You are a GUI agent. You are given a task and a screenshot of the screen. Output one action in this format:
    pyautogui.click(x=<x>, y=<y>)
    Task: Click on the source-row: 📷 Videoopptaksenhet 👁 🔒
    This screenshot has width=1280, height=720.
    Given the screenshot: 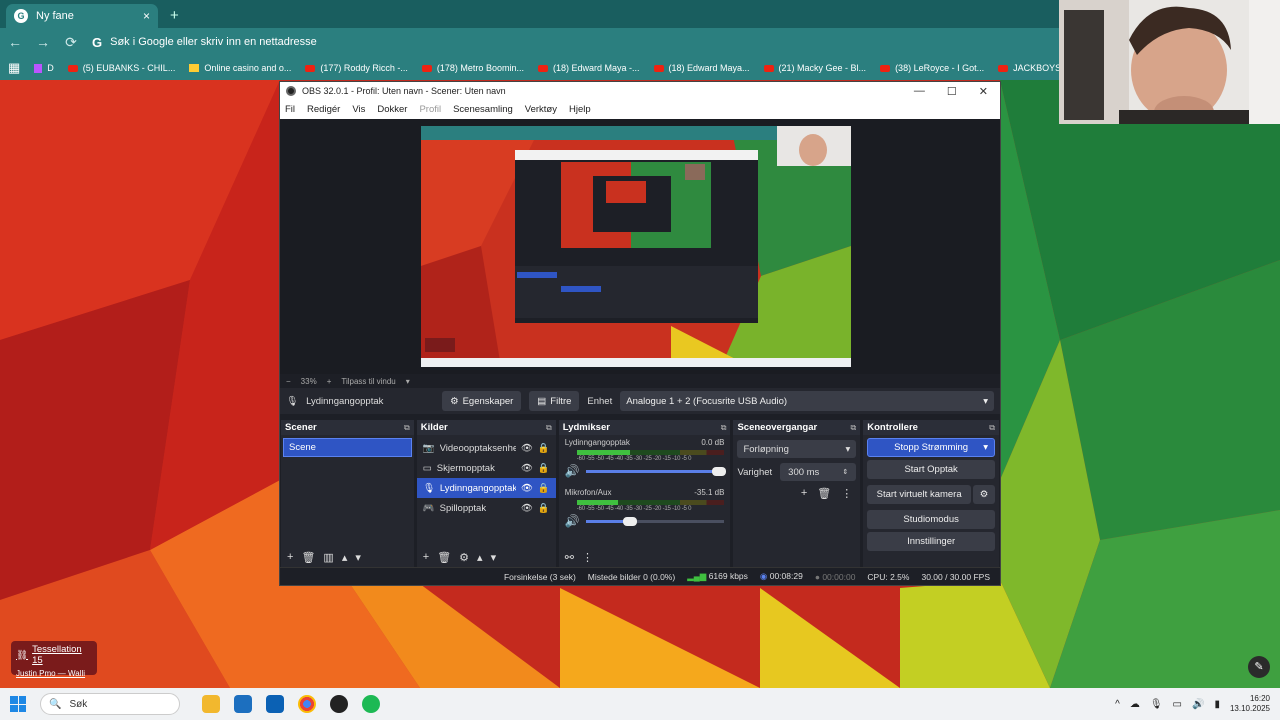 What is the action you would take?
    pyautogui.click(x=486, y=448)
    